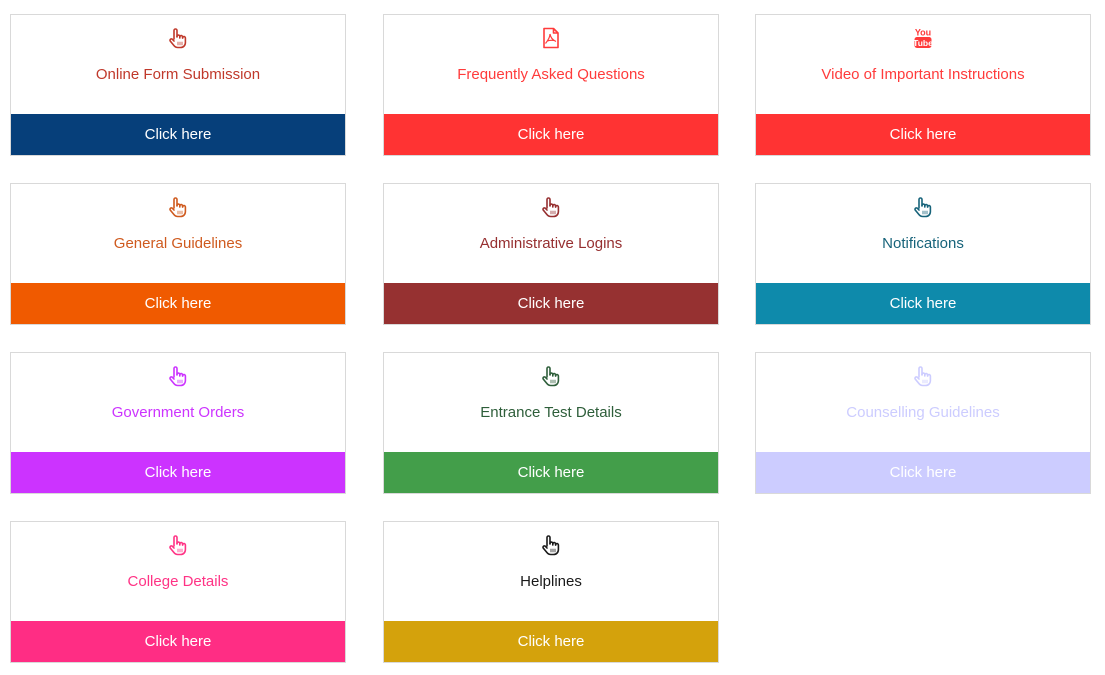 The width and height of the screenshot is (1105, 675). I want to click on card-header: College Details, so click(178, 572).